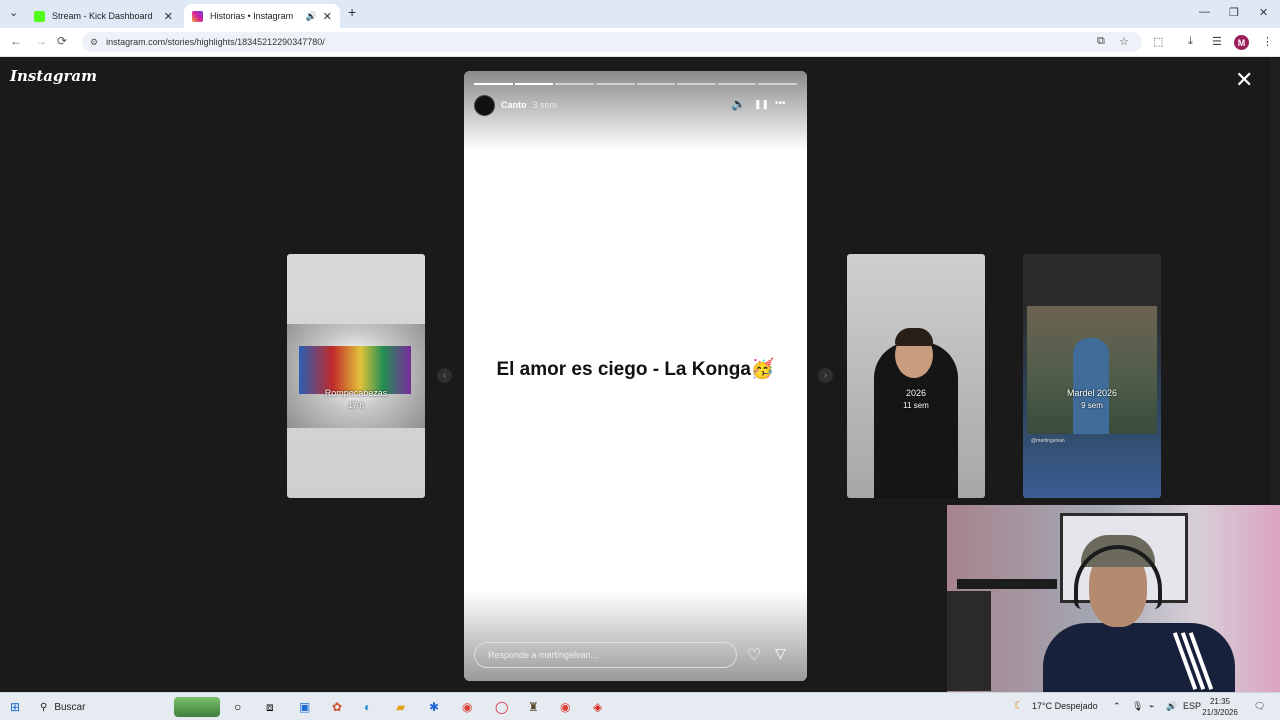 The width and height of the screenshot is (1280, 720). What do you see at coordinates (1151, 706) in the screenshot?
I see `network-icon: ⌁` at bounding box center [1151, 706].